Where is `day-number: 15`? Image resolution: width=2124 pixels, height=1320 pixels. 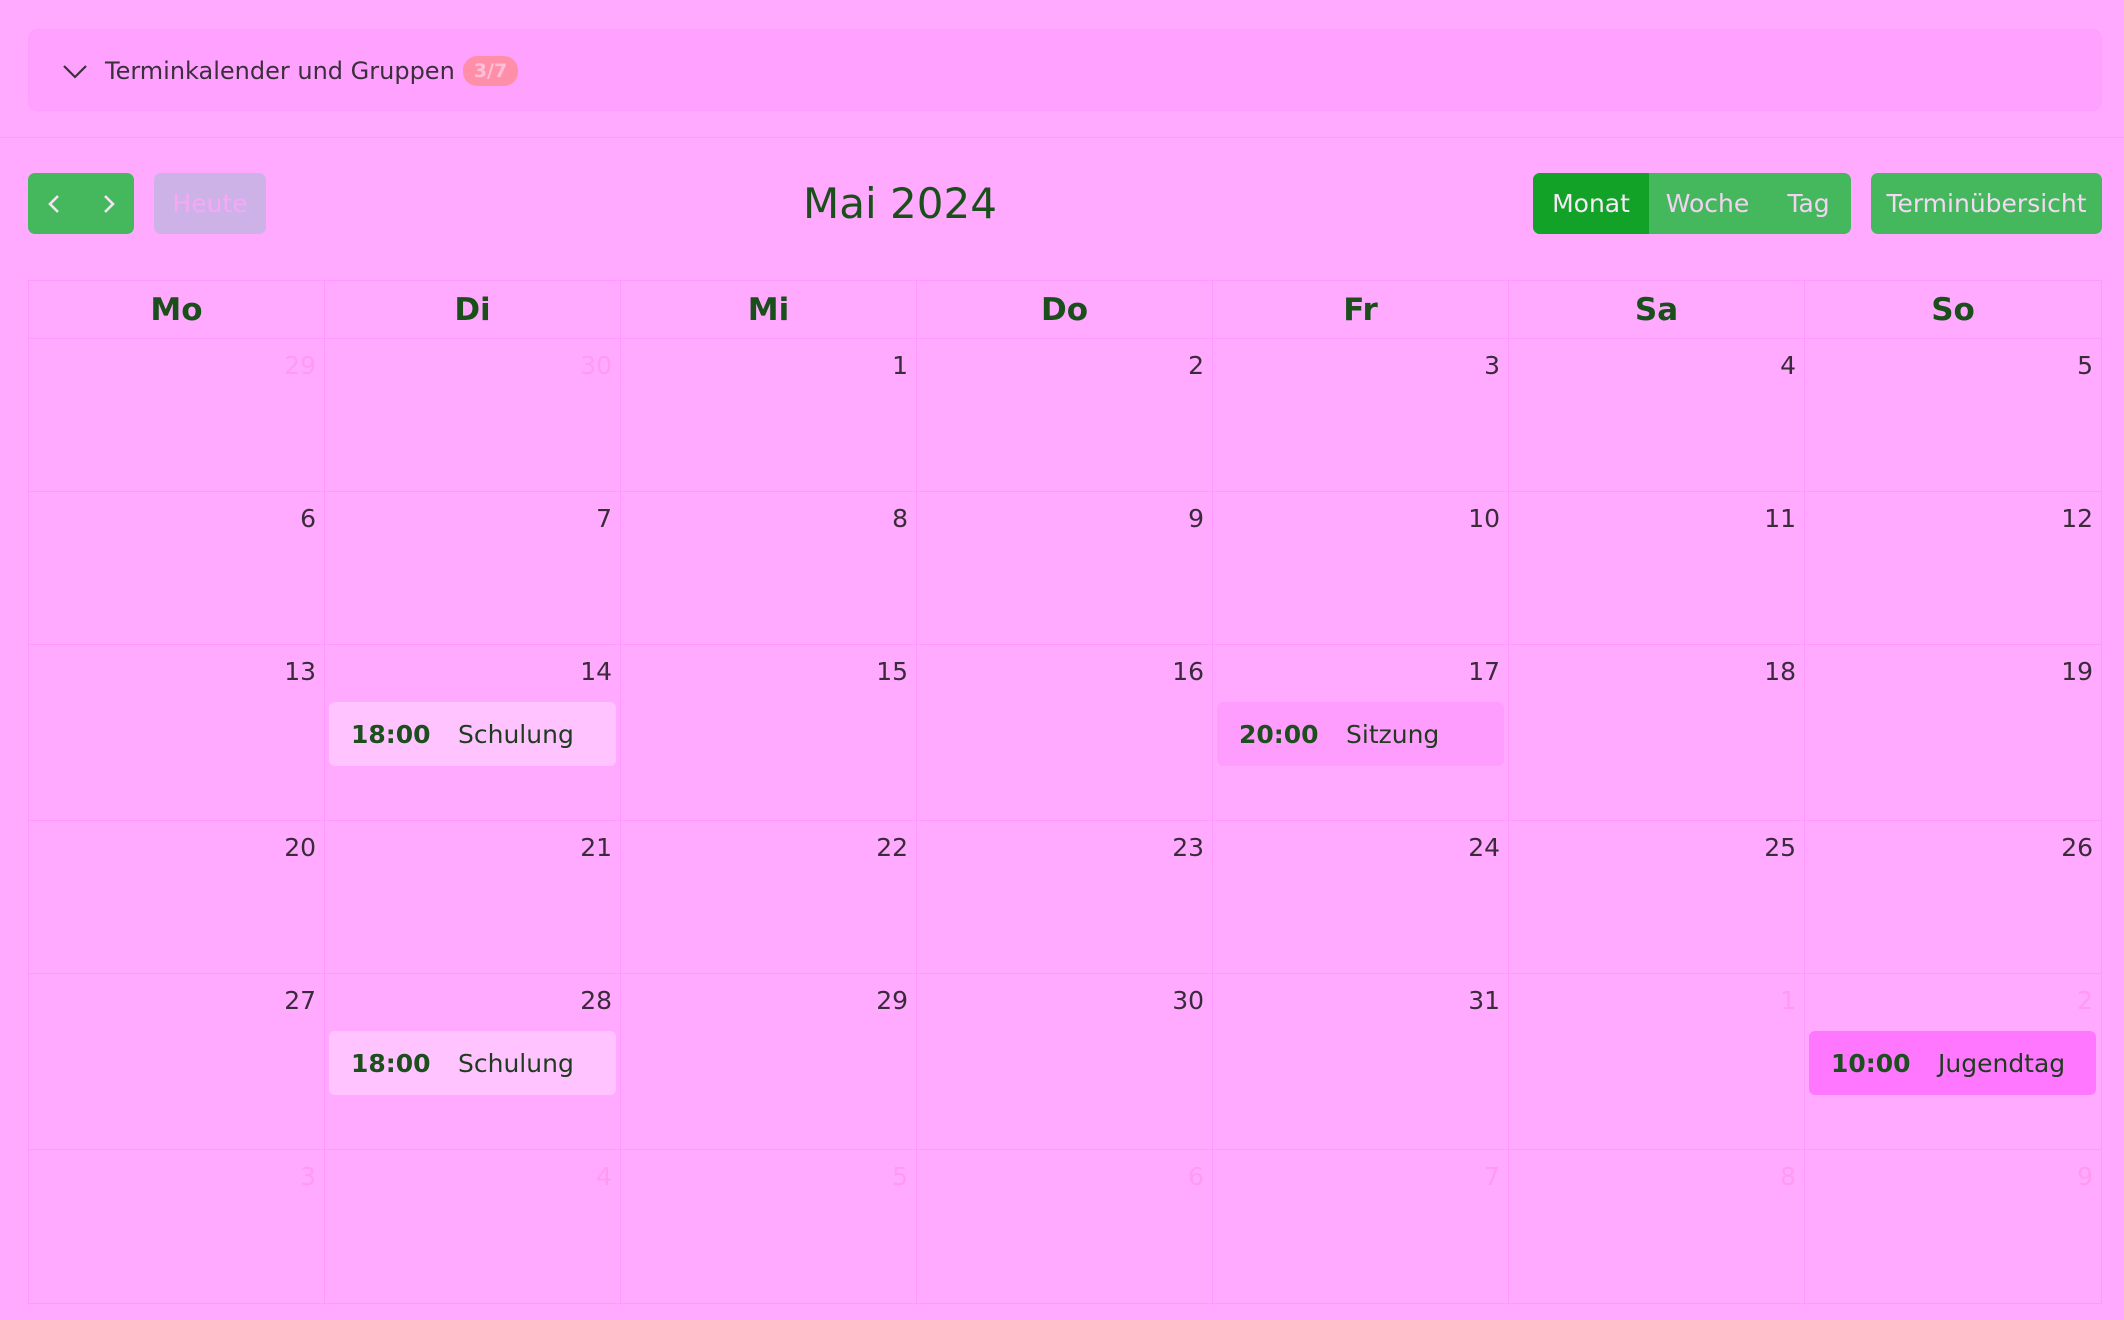 day-number: 15 is located at coordinates (892, 671).